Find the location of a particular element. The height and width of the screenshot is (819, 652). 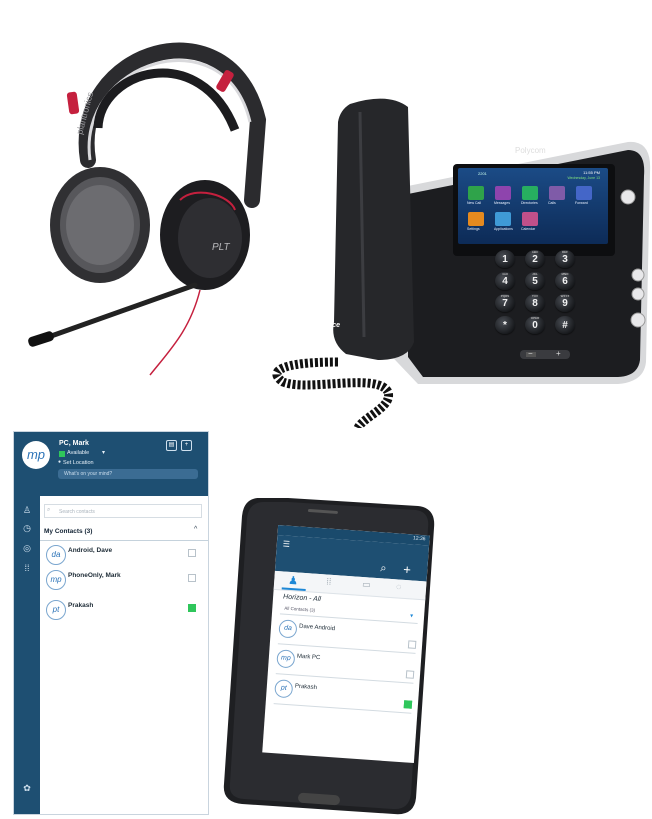

tab-dialpad-icon: ⁞⁞ is located at coordinates (329, 581).